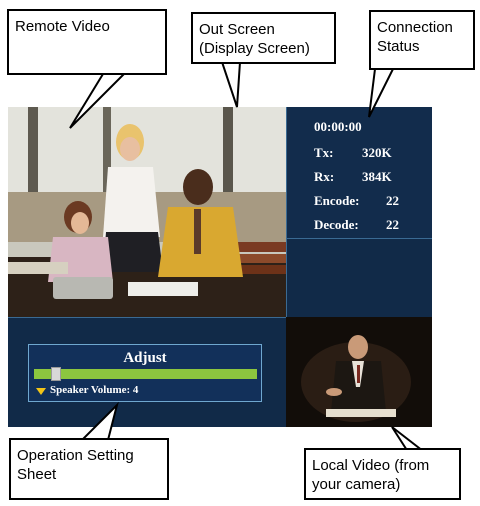 Image resolution: width=480 pixels, height=506 pixels. Describe the element at coordinates (377, 152) in the screenshot. I see `status-tx-value: 320K` at that location.